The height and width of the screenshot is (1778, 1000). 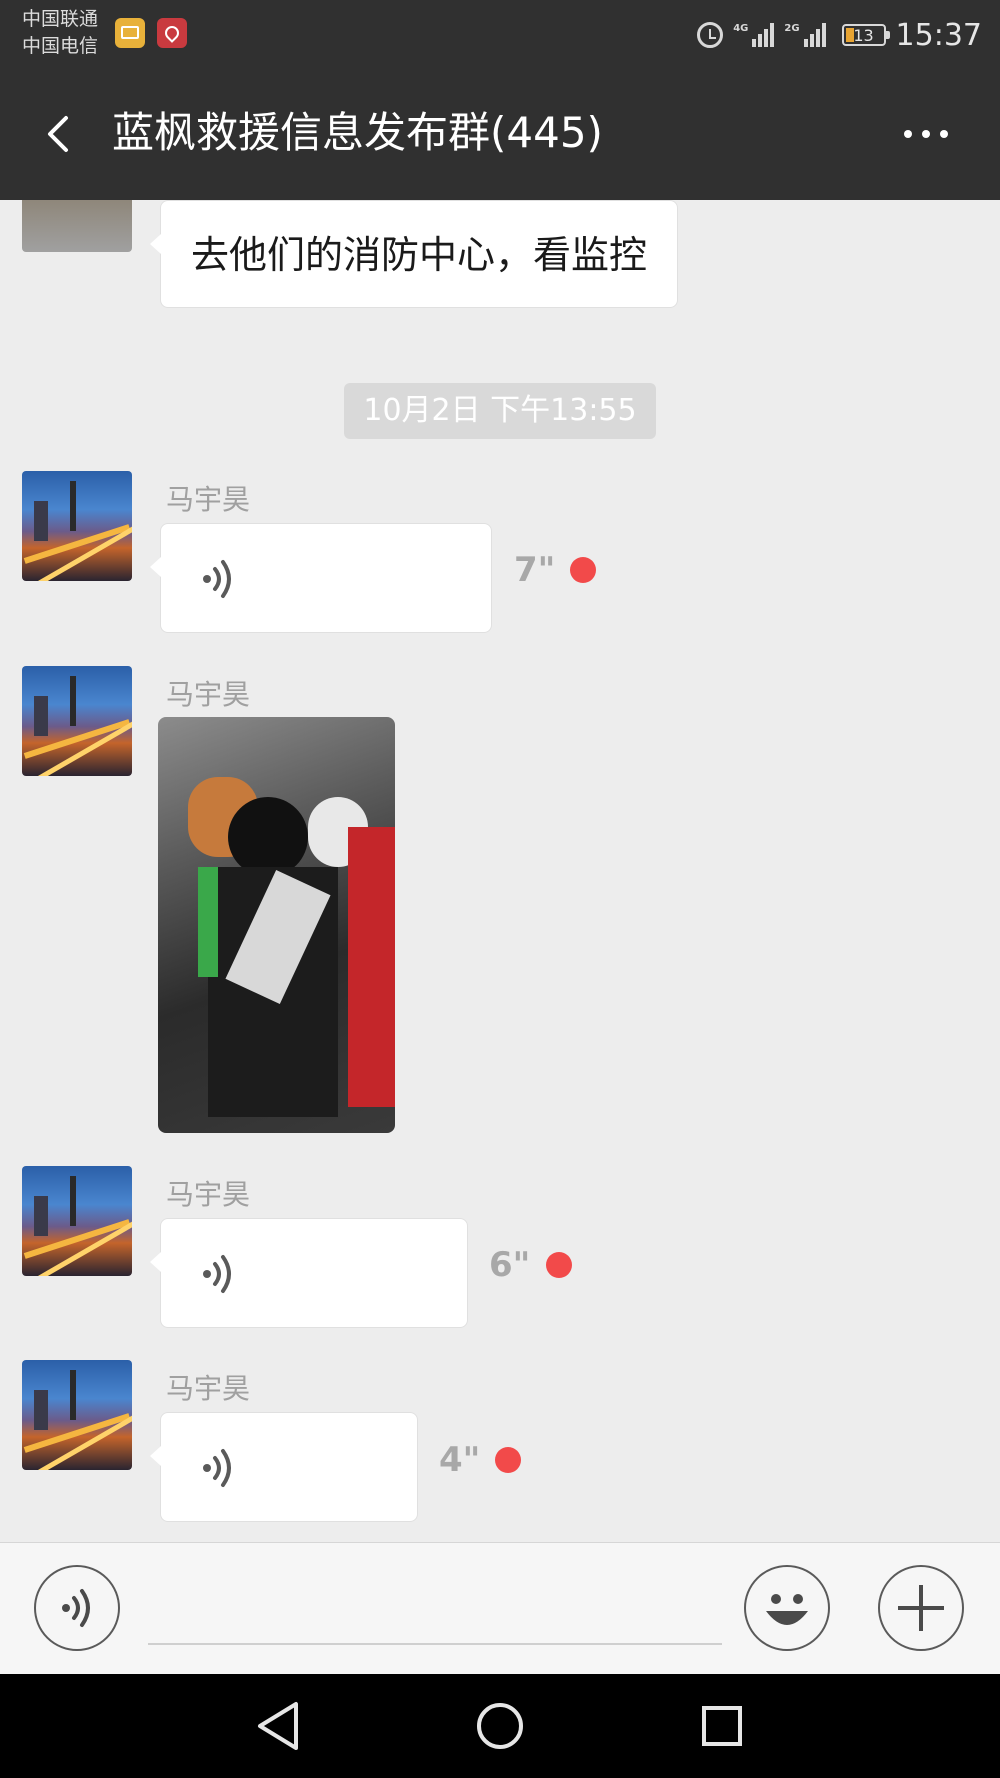 I want to click on chat-header: 蓝枫救援信息发布群(445), so click(x=500, y=135).